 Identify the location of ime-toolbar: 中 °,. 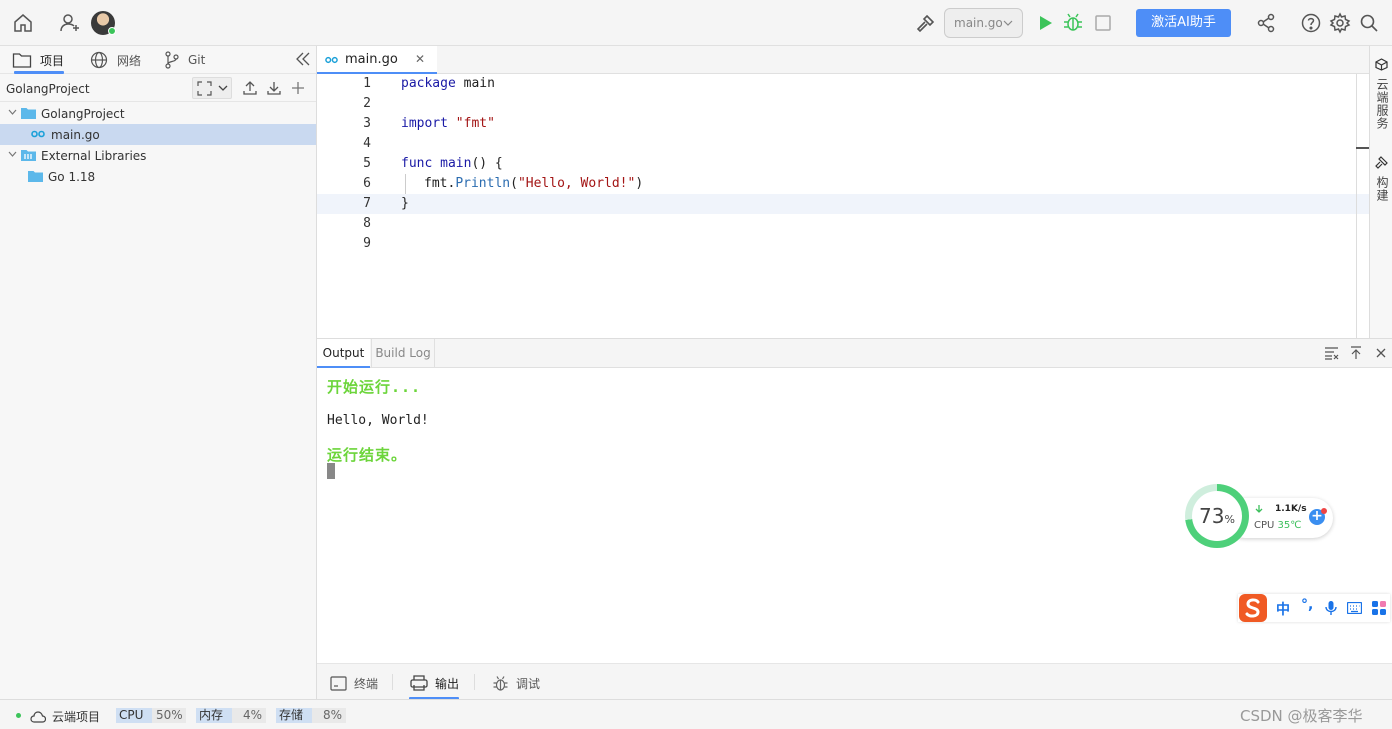
(1314, 608).